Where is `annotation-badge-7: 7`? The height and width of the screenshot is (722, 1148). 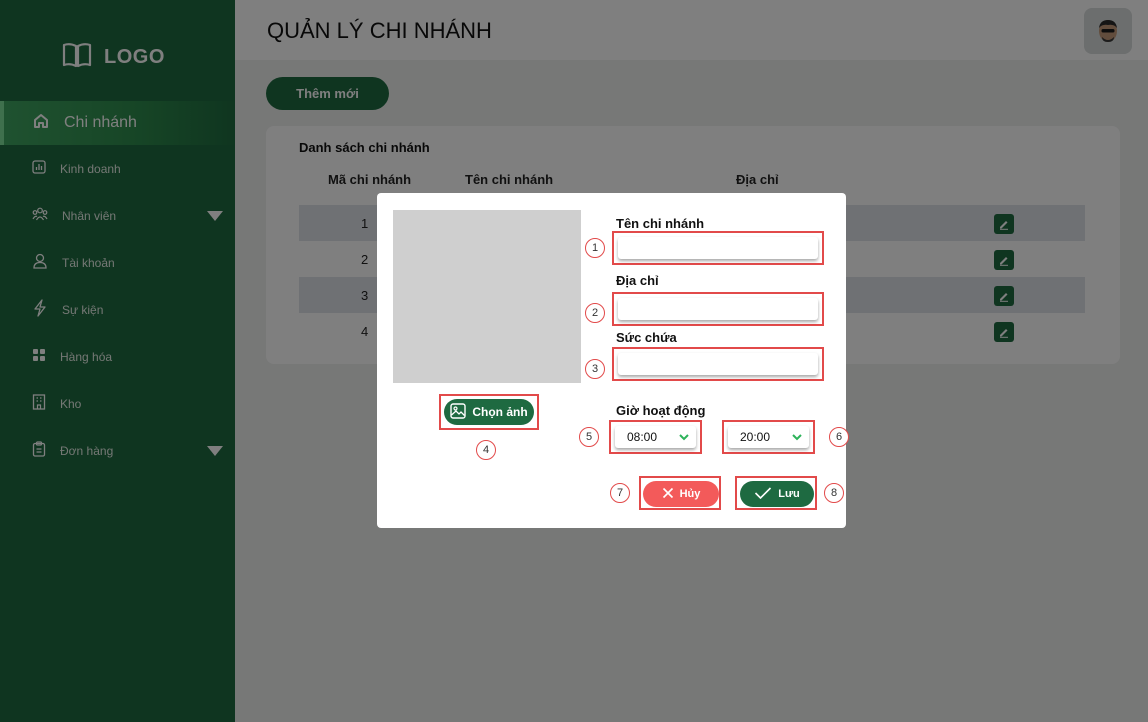 annotation-badge-7: 7 is located at coordinates (620, 493).